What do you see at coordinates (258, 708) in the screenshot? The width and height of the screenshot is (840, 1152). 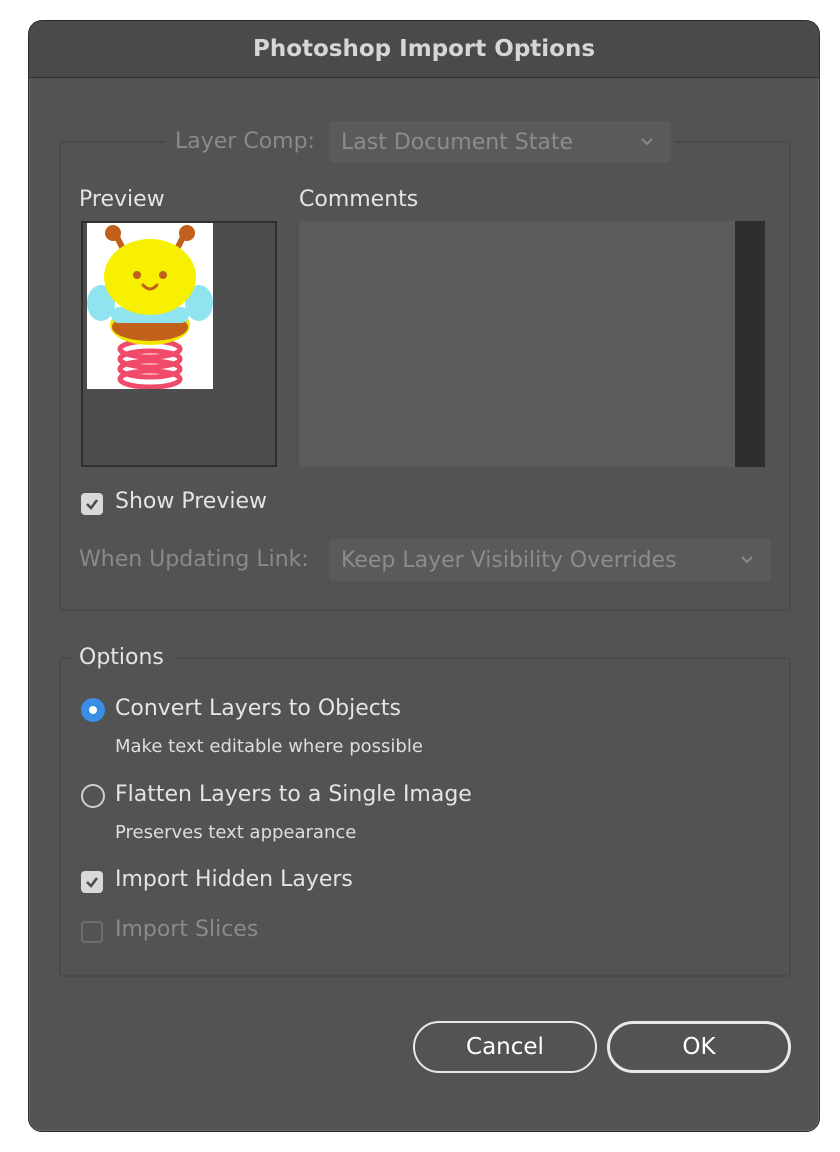 I see `convert-layers-label: Convert Layers to Objects` at bounding box center [258, 708].